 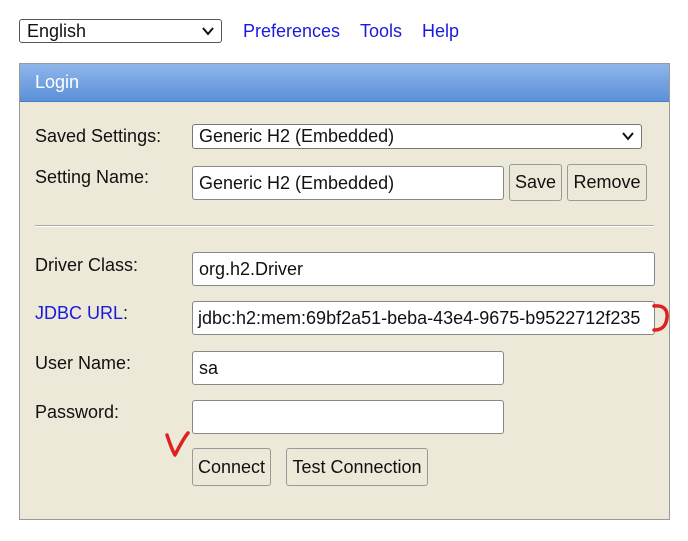 I want to click on setting-name-label: Setting Name:, so click(x=92, y=177).